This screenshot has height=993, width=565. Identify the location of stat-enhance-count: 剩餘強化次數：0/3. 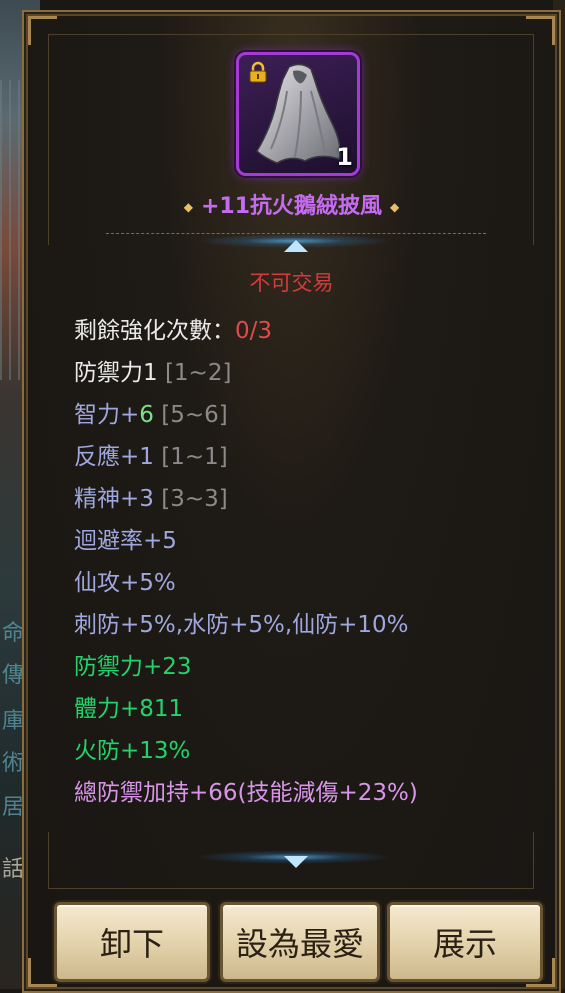
(246, 331).